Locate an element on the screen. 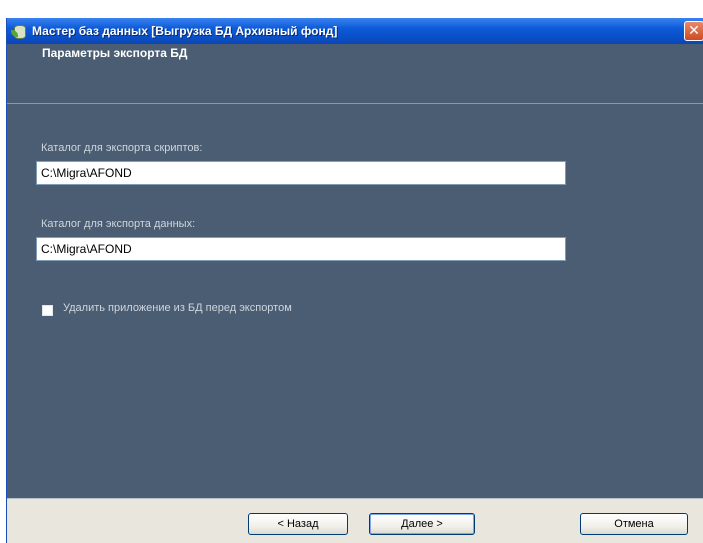  page-title: Параметры экспорта БД is located at coordinates (115, 53).